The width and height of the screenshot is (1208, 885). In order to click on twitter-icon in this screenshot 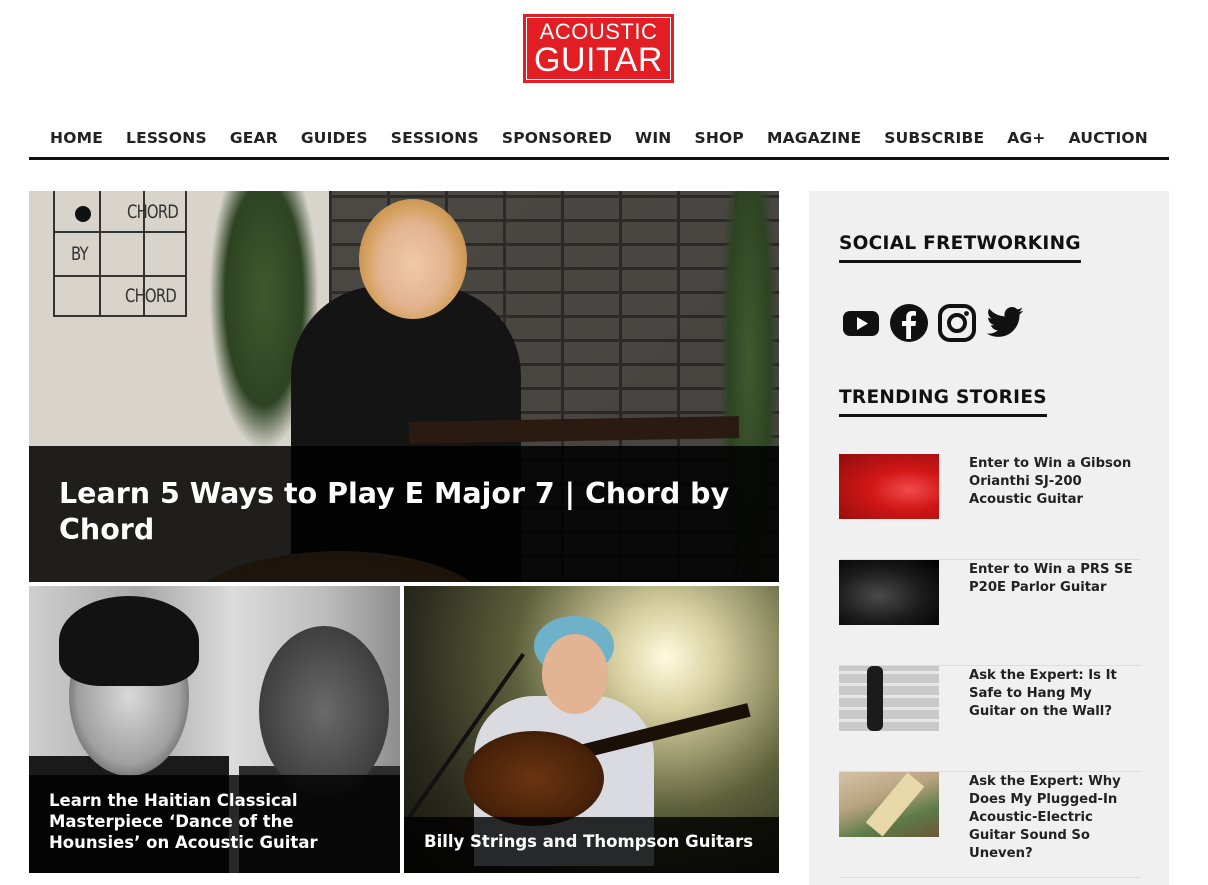, I will do `click(1005, 323)`.